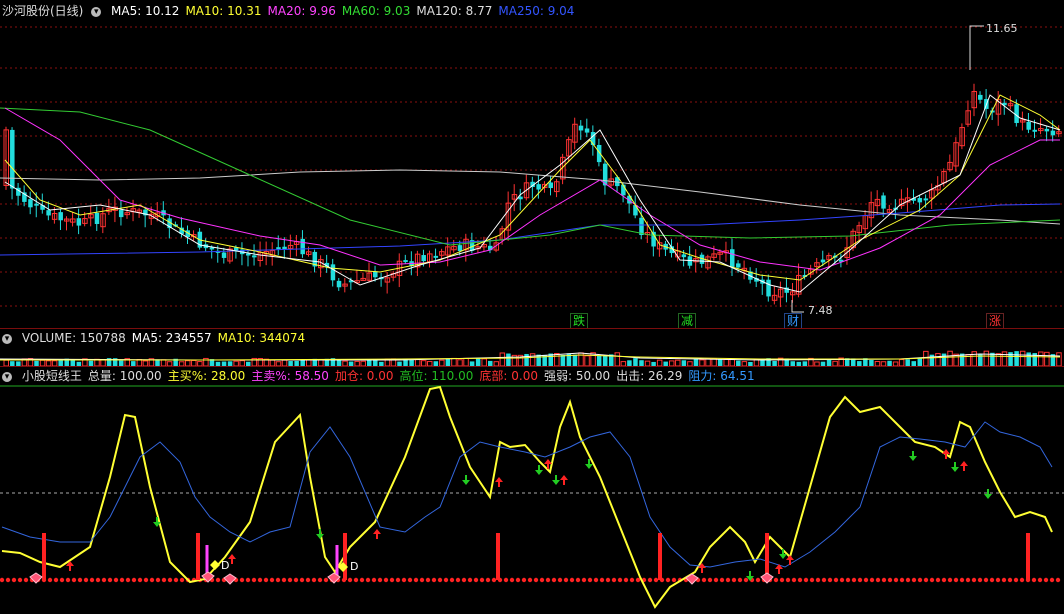 The height and width of the screenshot is (614, 1064). I want to click on ma-value-label: MA120: 8.77, so click(454, 11).